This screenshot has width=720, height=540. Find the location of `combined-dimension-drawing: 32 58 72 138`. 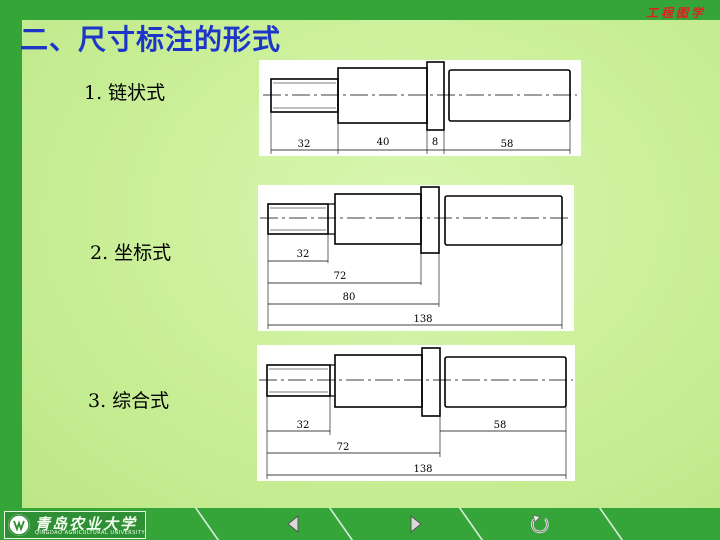

combined-dimension-drawing: 32 58 72 138 is located at coordinates (416, 413).